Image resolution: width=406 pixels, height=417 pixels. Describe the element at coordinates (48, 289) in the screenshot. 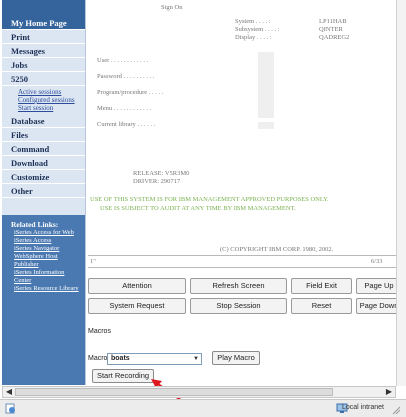

I see `related-link: iSeries Resource Library` at that location.